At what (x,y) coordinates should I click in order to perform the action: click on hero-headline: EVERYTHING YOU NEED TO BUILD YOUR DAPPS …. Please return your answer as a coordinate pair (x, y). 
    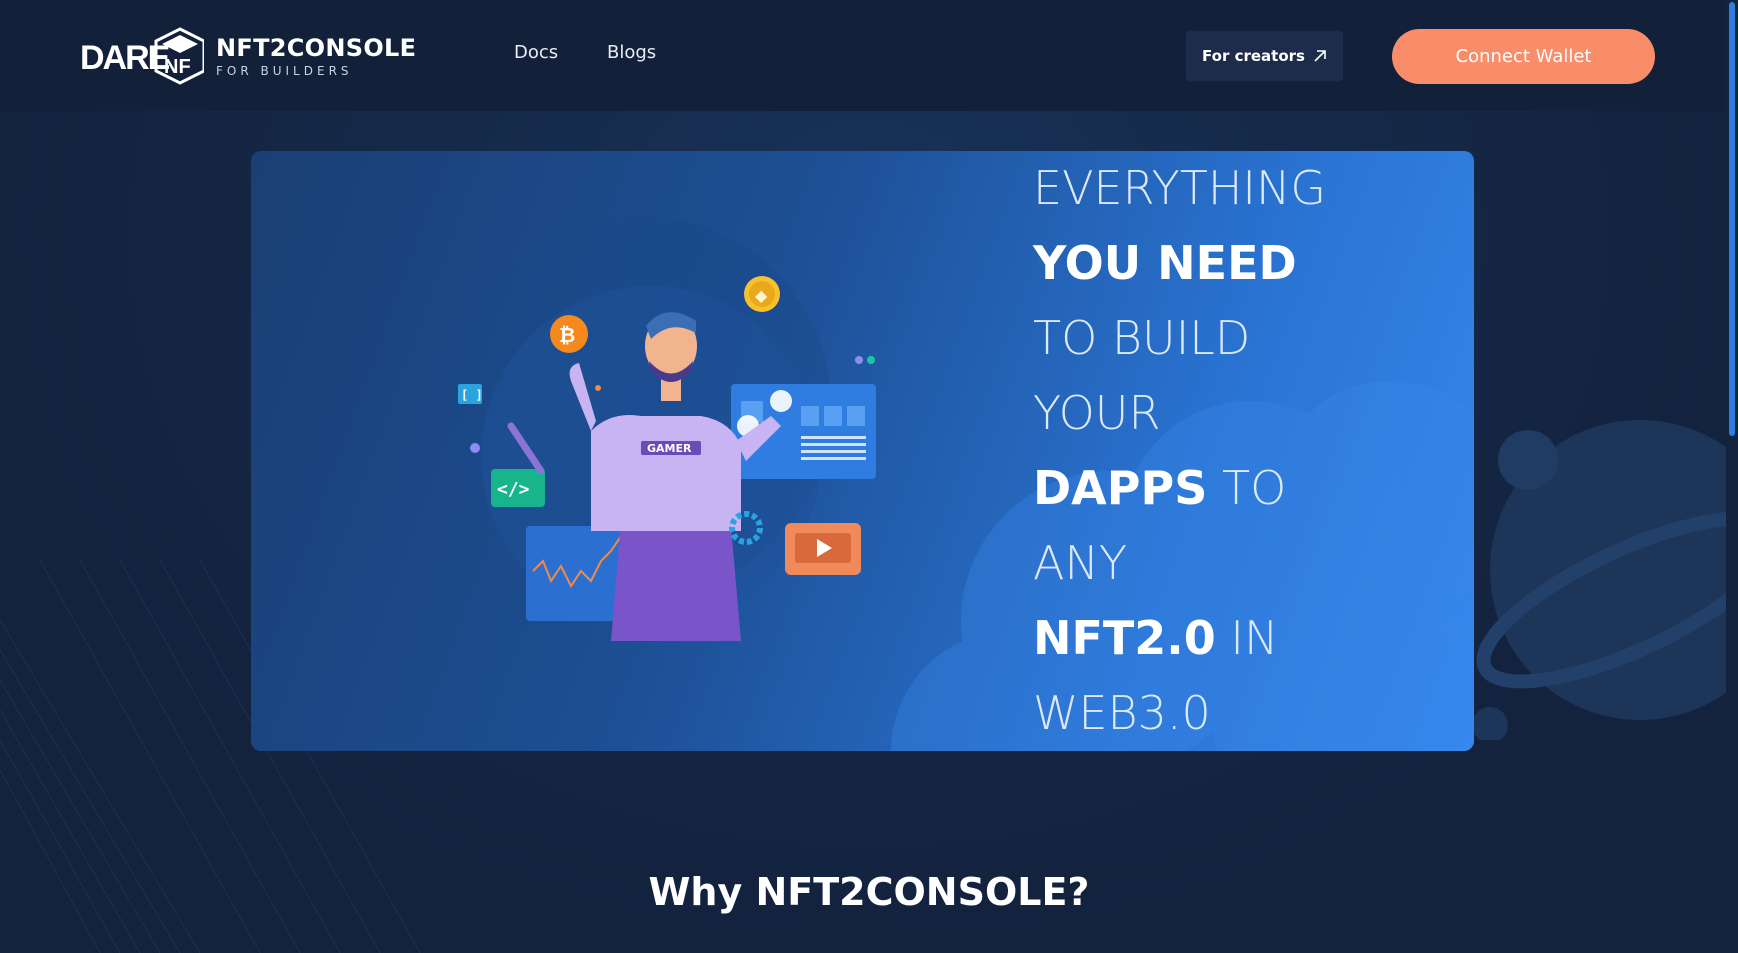
    Looking at the image, I should click on (1180, 451).